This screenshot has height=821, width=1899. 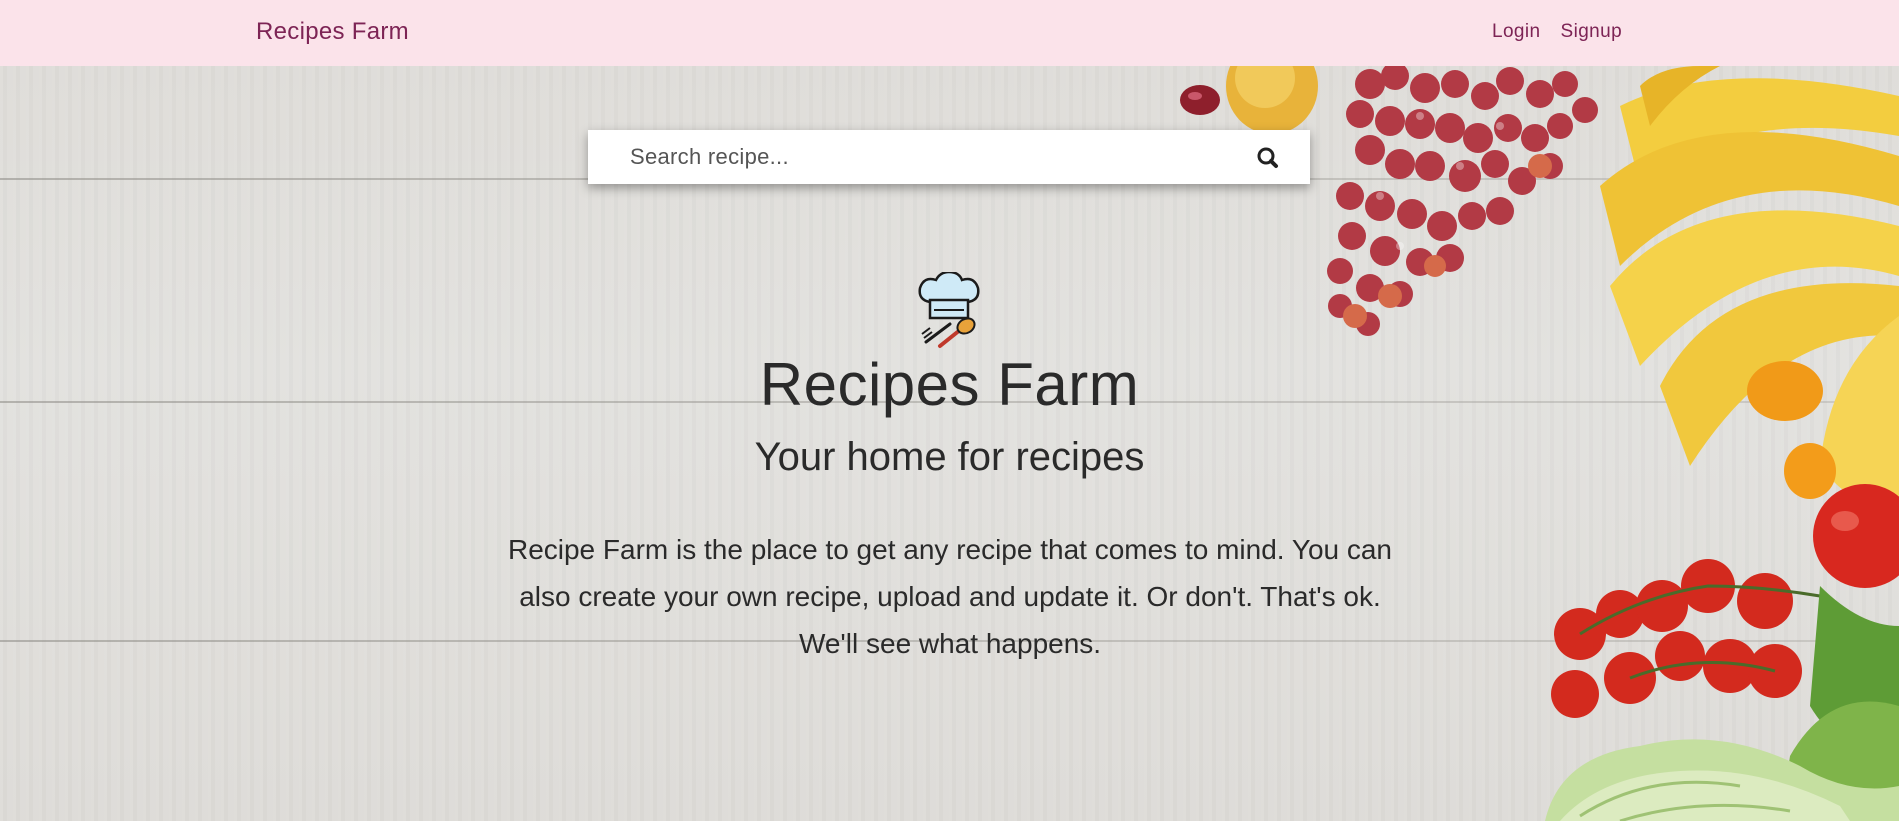 I want to click on navbar: Recipes Farm Login Signup, so click(x=949, y=33).